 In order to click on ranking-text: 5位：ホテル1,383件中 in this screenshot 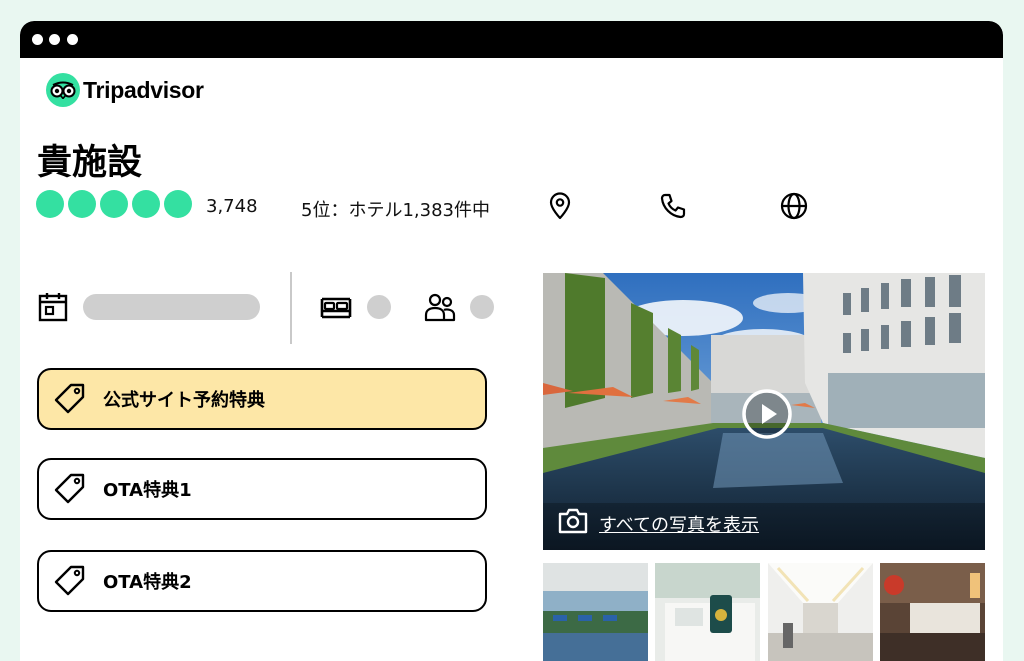, I will do `click(395, 209)`.